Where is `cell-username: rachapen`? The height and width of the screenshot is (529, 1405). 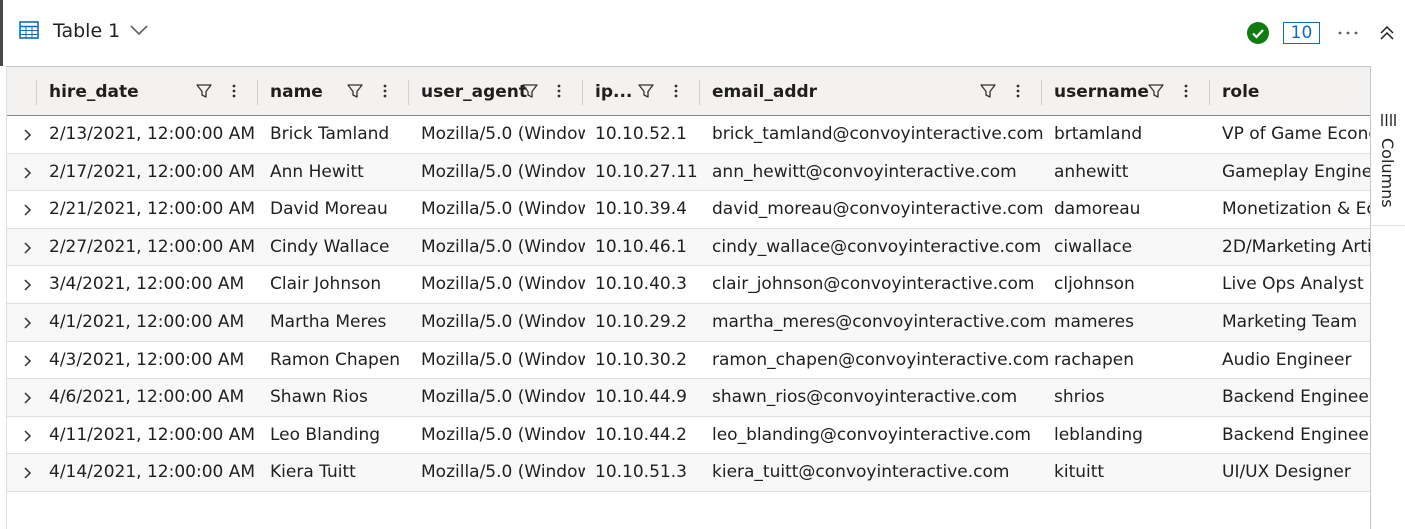 cell-username: rachapen is located at coordinates (1094, 360).